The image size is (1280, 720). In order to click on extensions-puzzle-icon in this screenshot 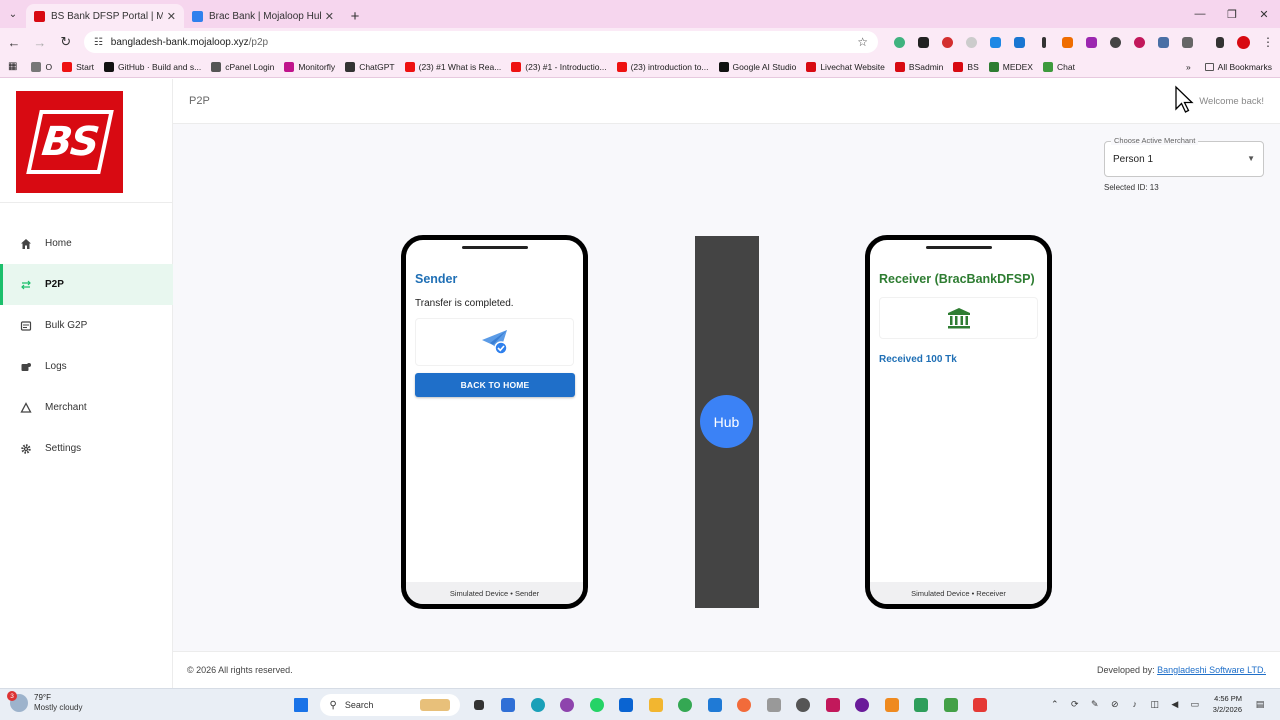, I will do `click(1188, 42)`.